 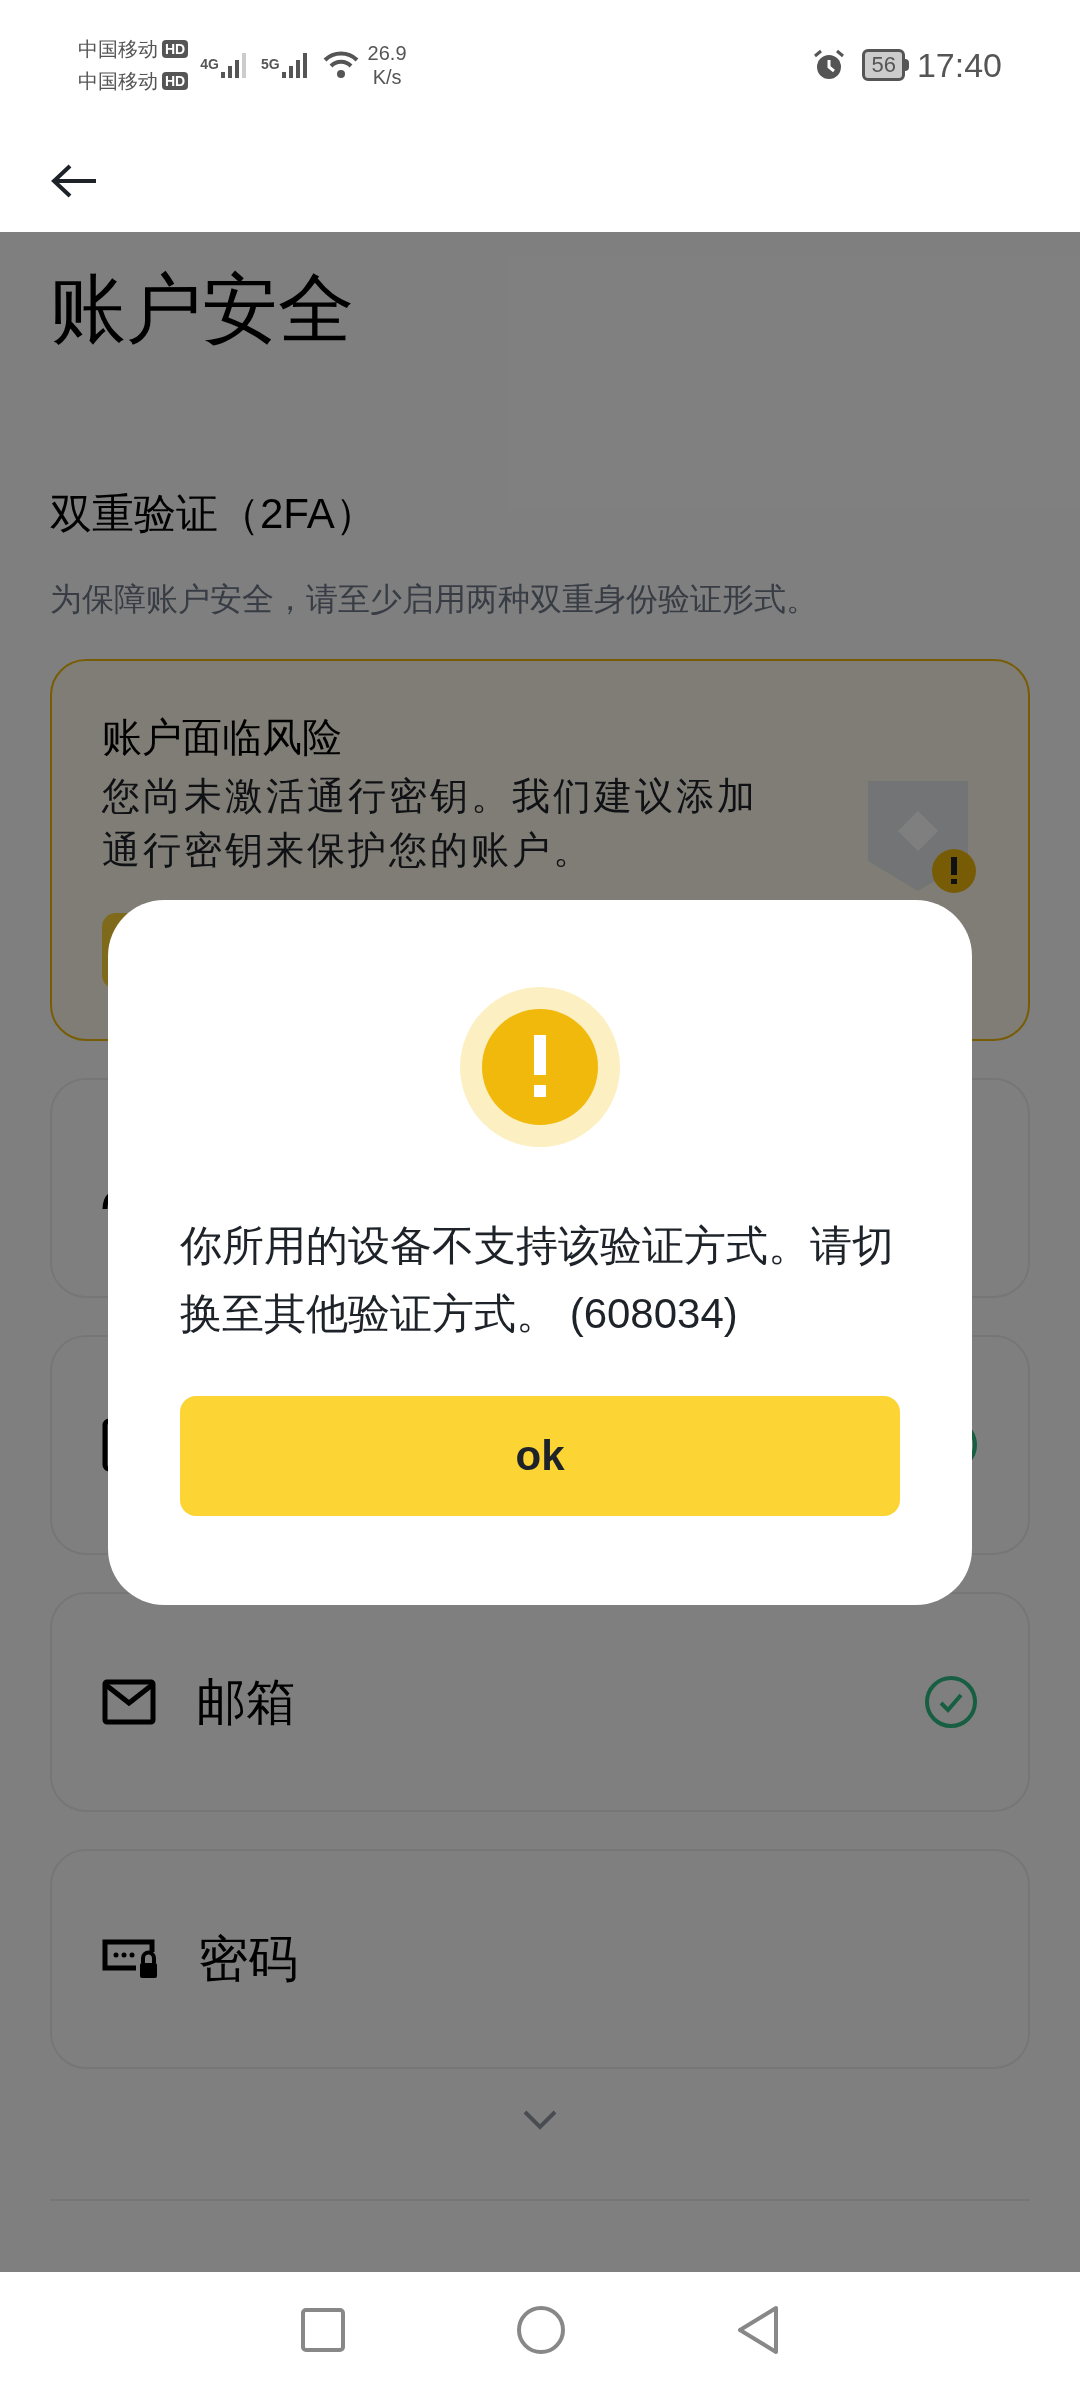 What do you see at coordinates (829, 65) in the screenshot?
I see `alarm-icon` at bounding box center [829, 65].